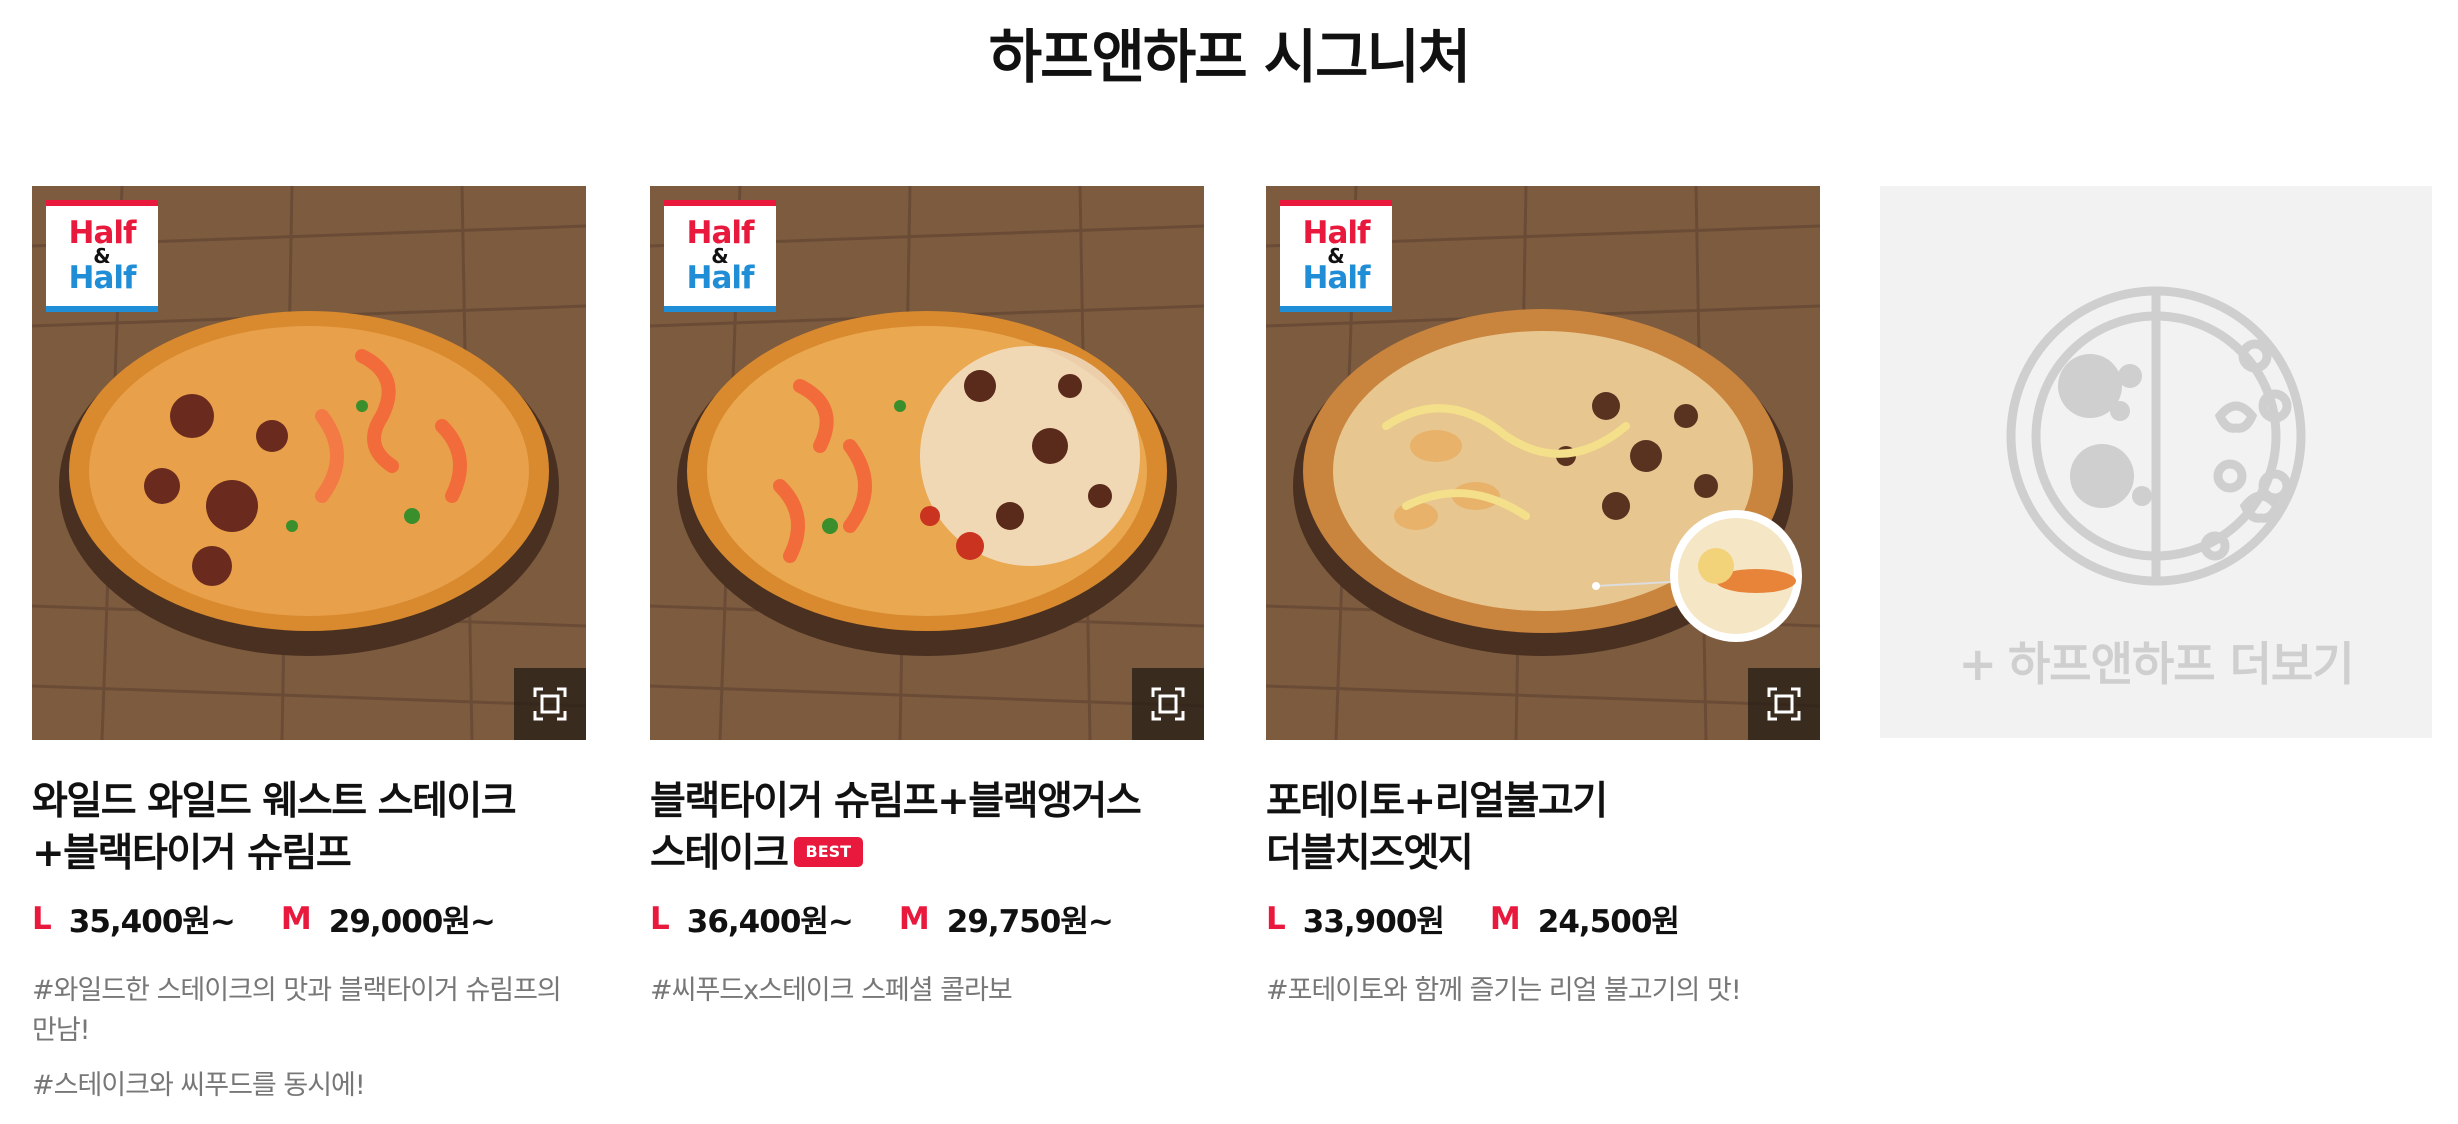 The height and width of the screenshot is (1124, 2458). I want to click on price-m: 29,750원~, so click(1030, 922).